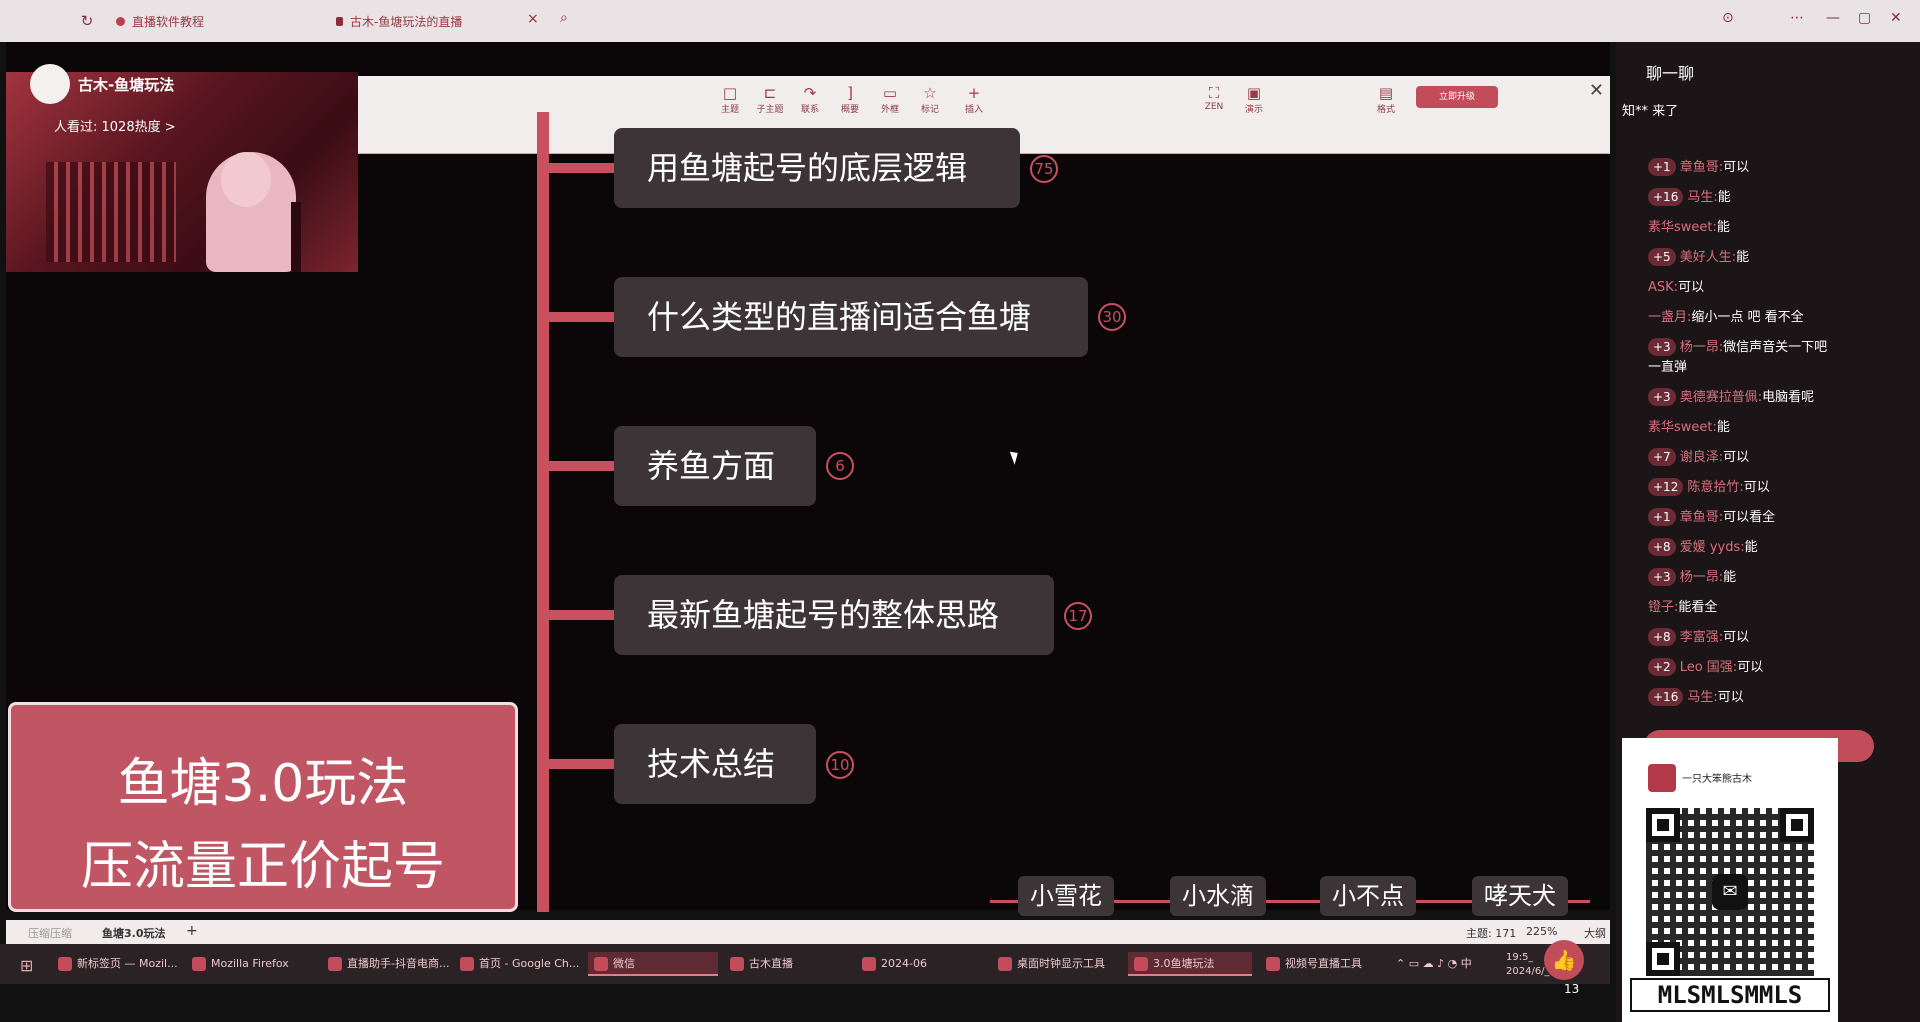 This screenshot has width=1920, height=1022. I want to click on marker-button: ☆ 标记, so click(930, 99).